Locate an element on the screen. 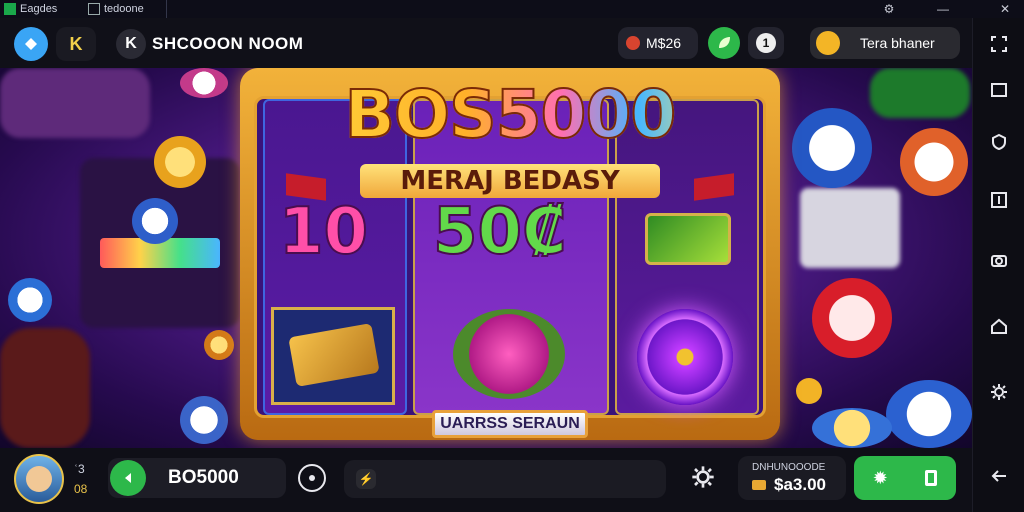 Image resolution: width=1024 pixels, height=512 pixels. code-pill: BO5000 is located at coordinates (197, 478).